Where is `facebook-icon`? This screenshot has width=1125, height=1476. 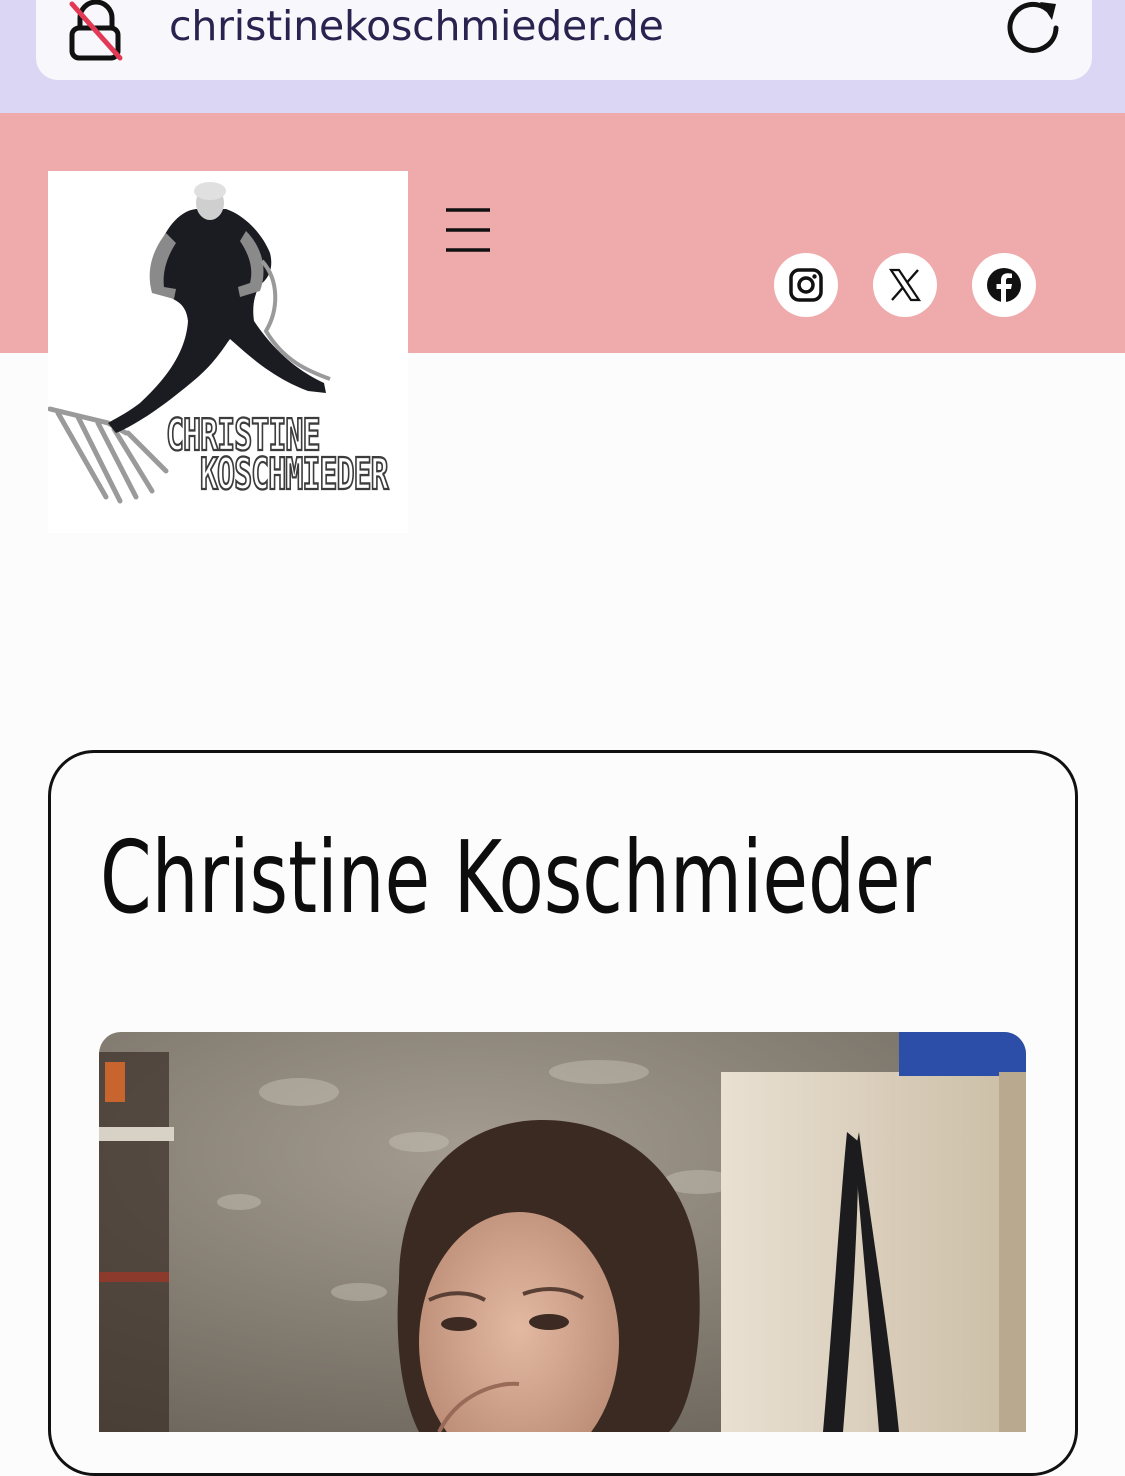 facebook-icon is located at coordinates (1004, 285).